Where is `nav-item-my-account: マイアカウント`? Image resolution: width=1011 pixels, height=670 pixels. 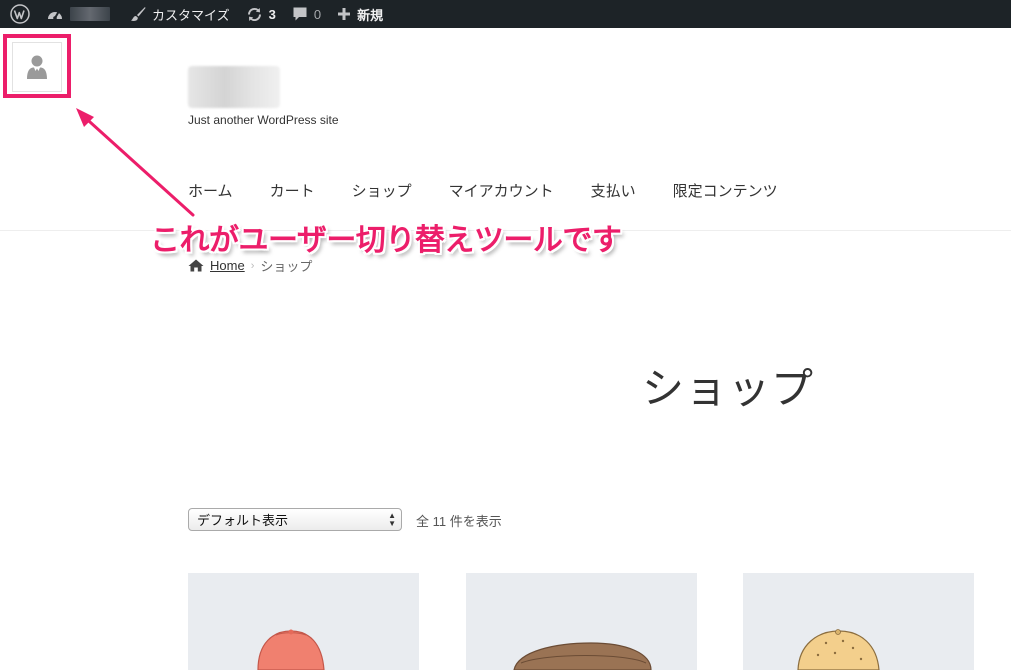
nav-item-my-account: マイアカウント is located at coordinates (501, 190).